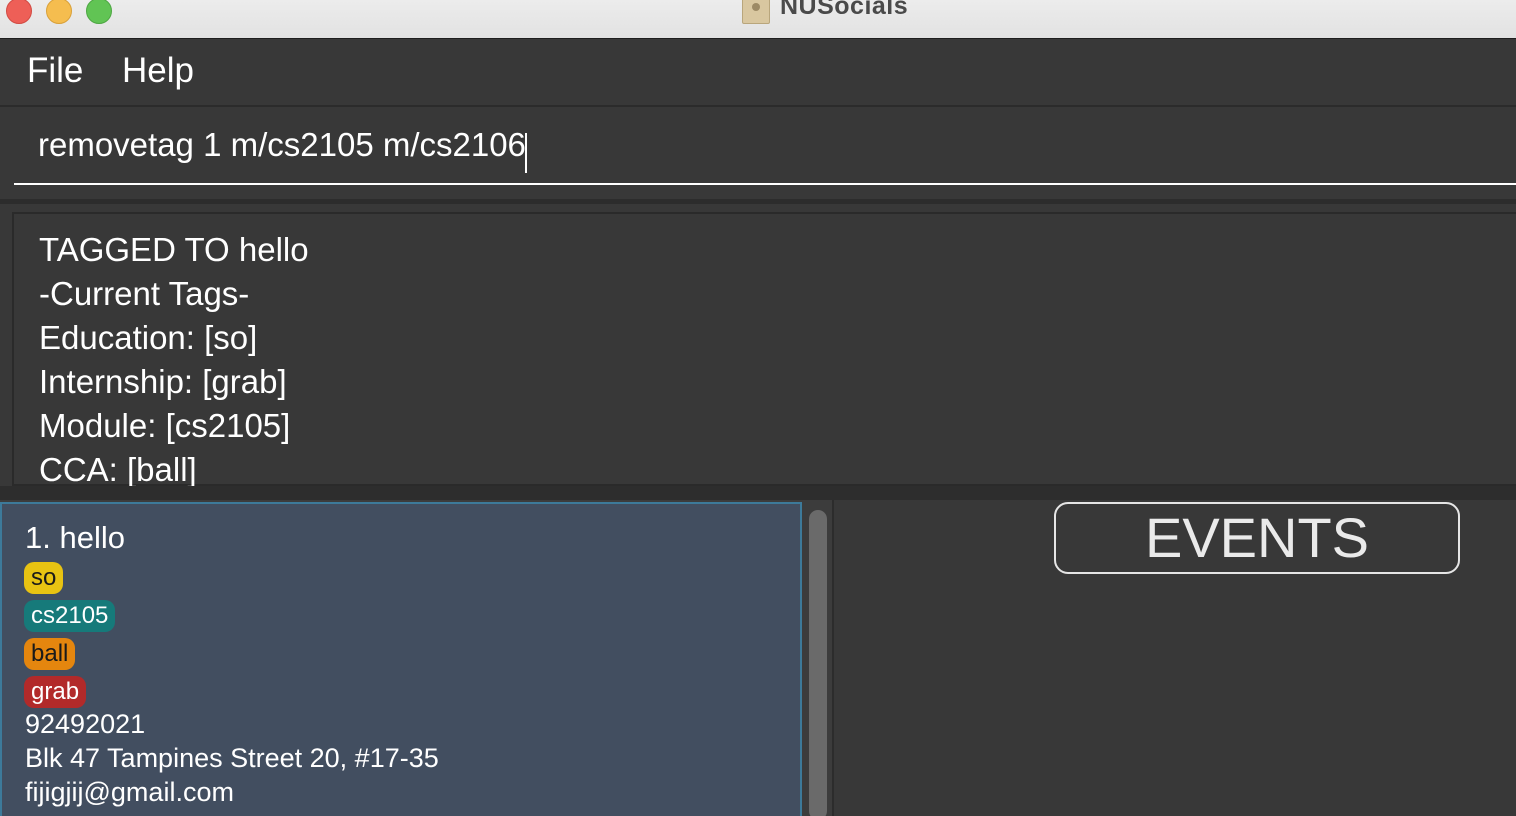  I want to click on result-line: TAGGED TO hello, so click(174, 249).